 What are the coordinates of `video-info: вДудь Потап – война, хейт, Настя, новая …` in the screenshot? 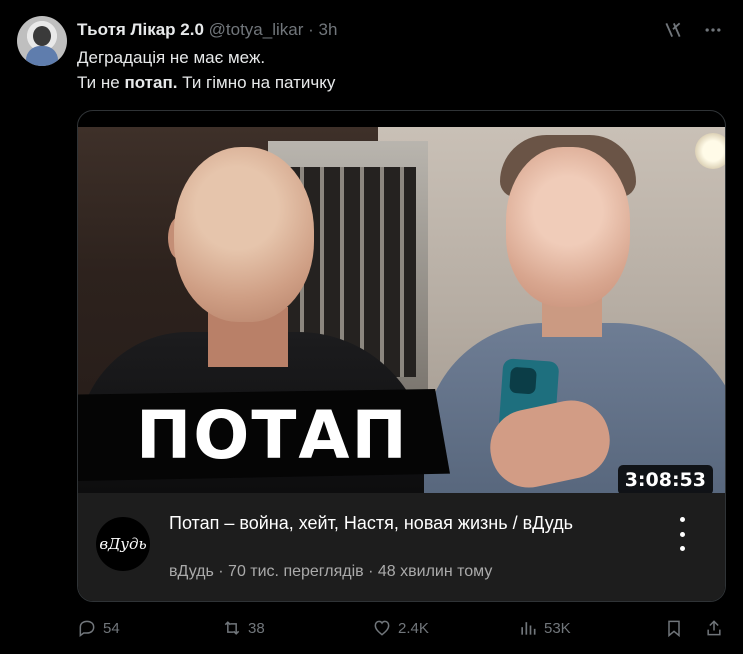 It's located at (401, 547).